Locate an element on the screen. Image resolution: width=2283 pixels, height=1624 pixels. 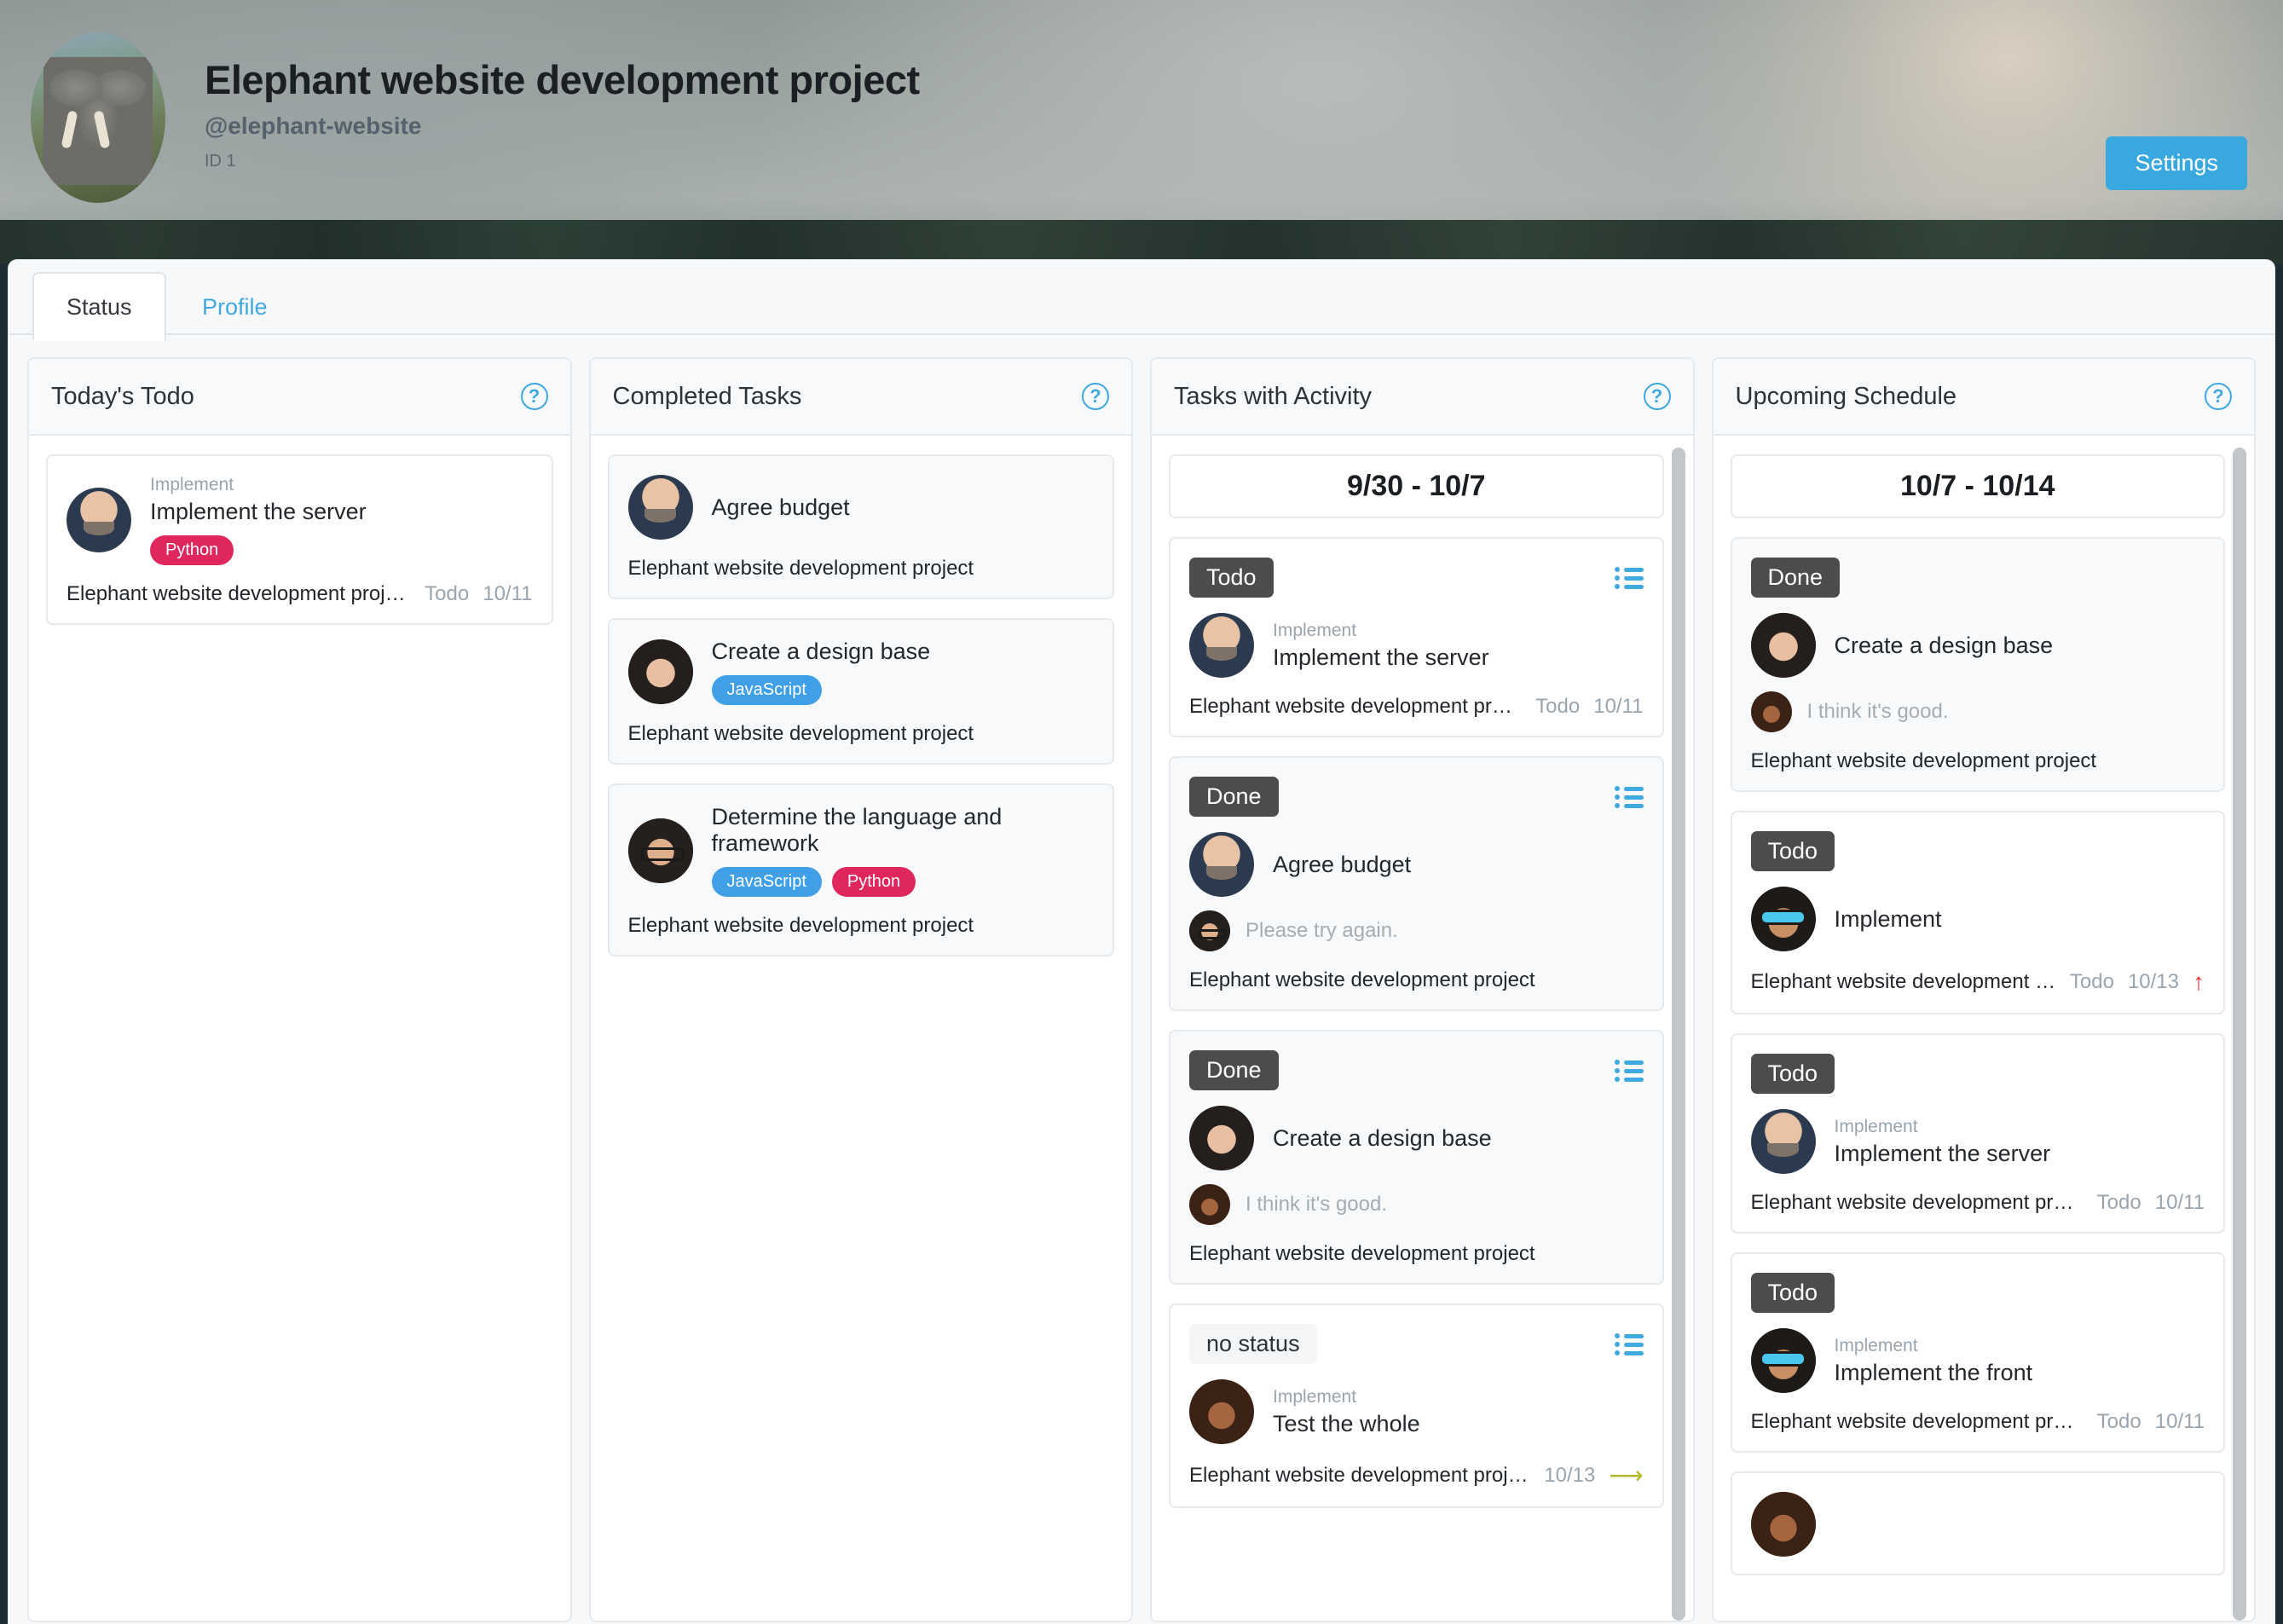
tag-list: Python is located at coordinates (258, 550).